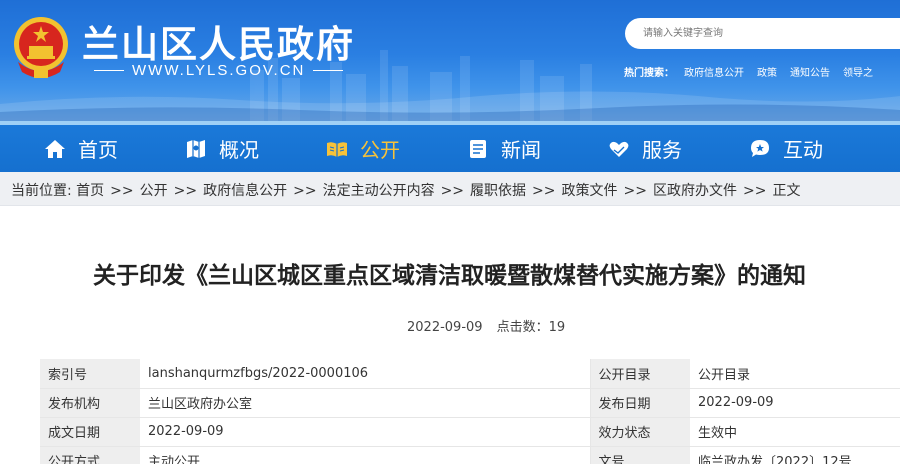 The image size is (900, 464). What do you see at coordinates (196, 149) in the screenshot?
I see `map-icon` at bounding box center [196, 149].